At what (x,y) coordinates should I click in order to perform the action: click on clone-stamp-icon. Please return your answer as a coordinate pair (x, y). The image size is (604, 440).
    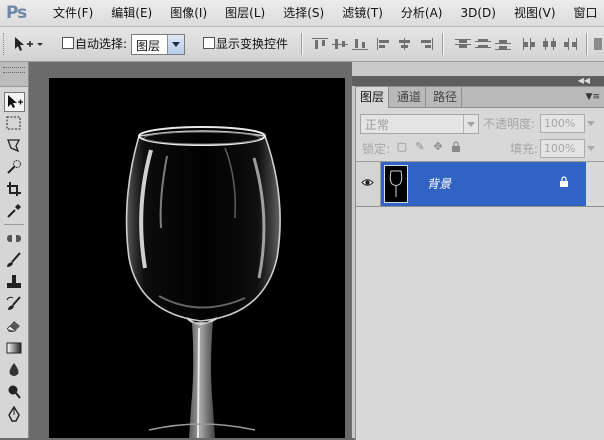
    Looking at the image, I should click on (14, 281).